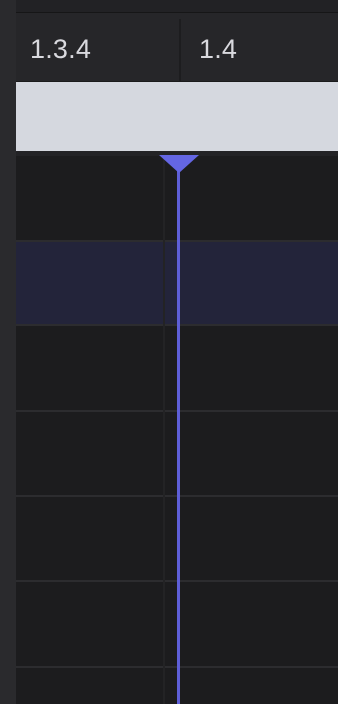 Image resolution: width=338 pixels, height=704 pixels. I want to click on top-toolbar-strip, so click(177, 6).